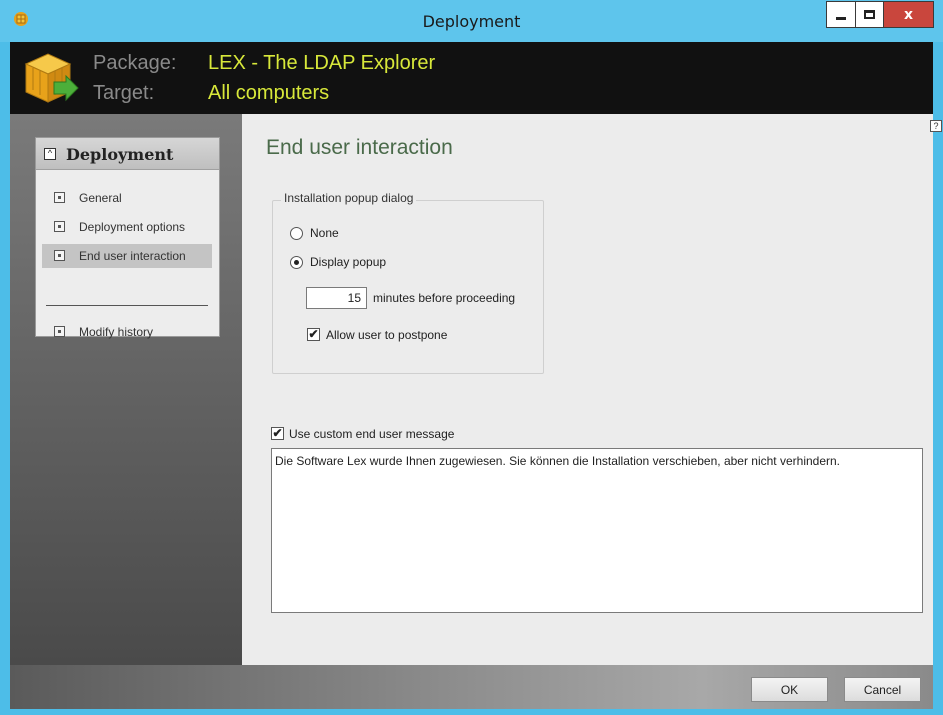  I want to click on target-value: All computers, so click(269, 93).